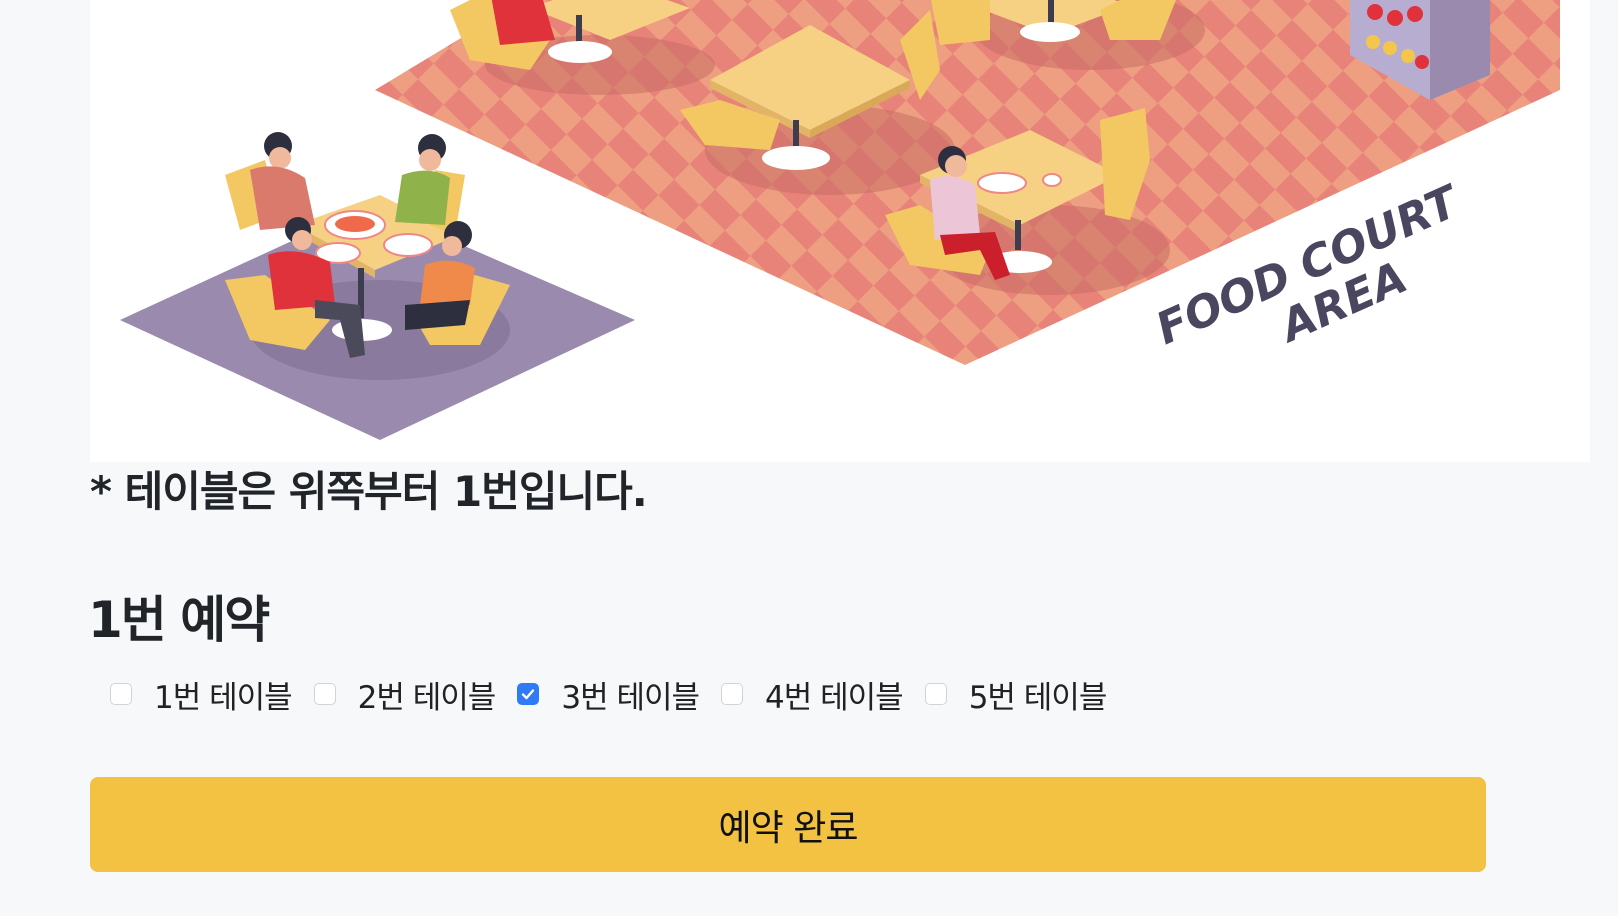 The height and width of the screenshot is (916, 1618). I want to click on table-4-checkbox, so click(732, 694).